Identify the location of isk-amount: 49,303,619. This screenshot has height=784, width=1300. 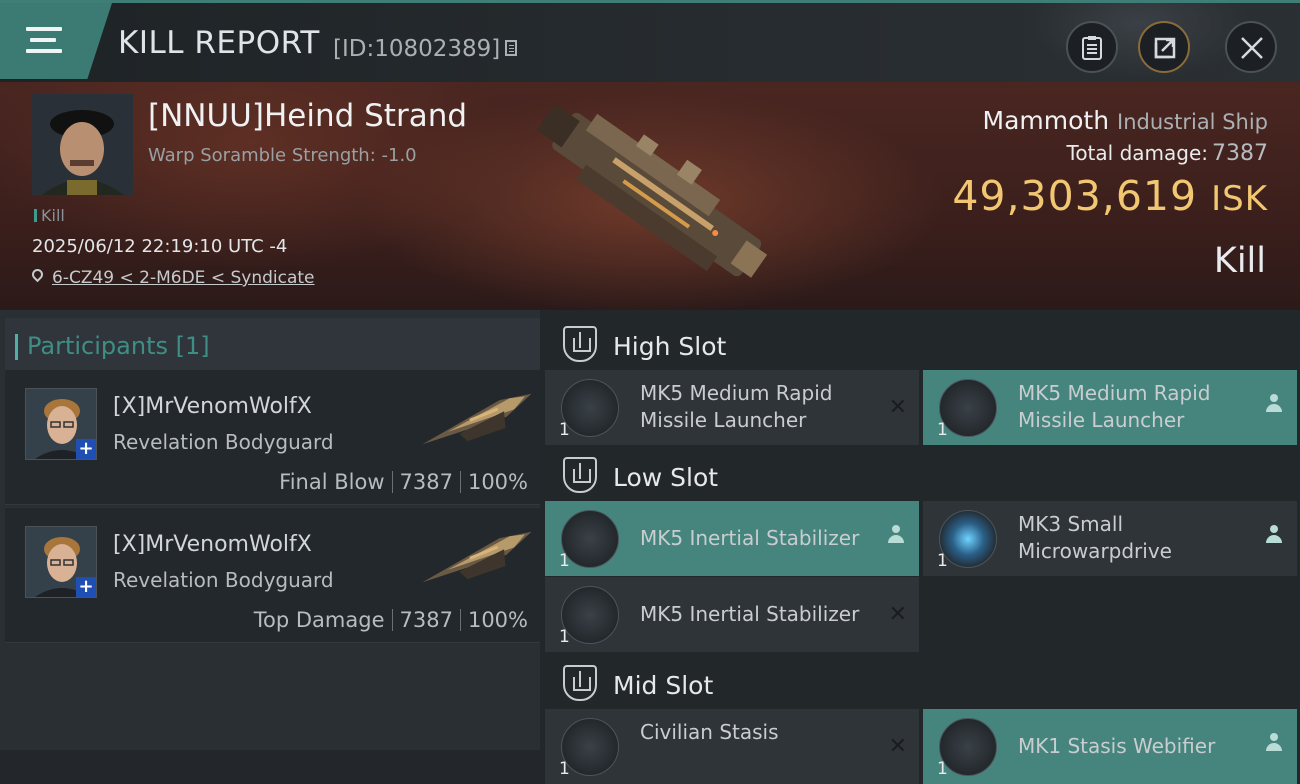
(1075, 196).